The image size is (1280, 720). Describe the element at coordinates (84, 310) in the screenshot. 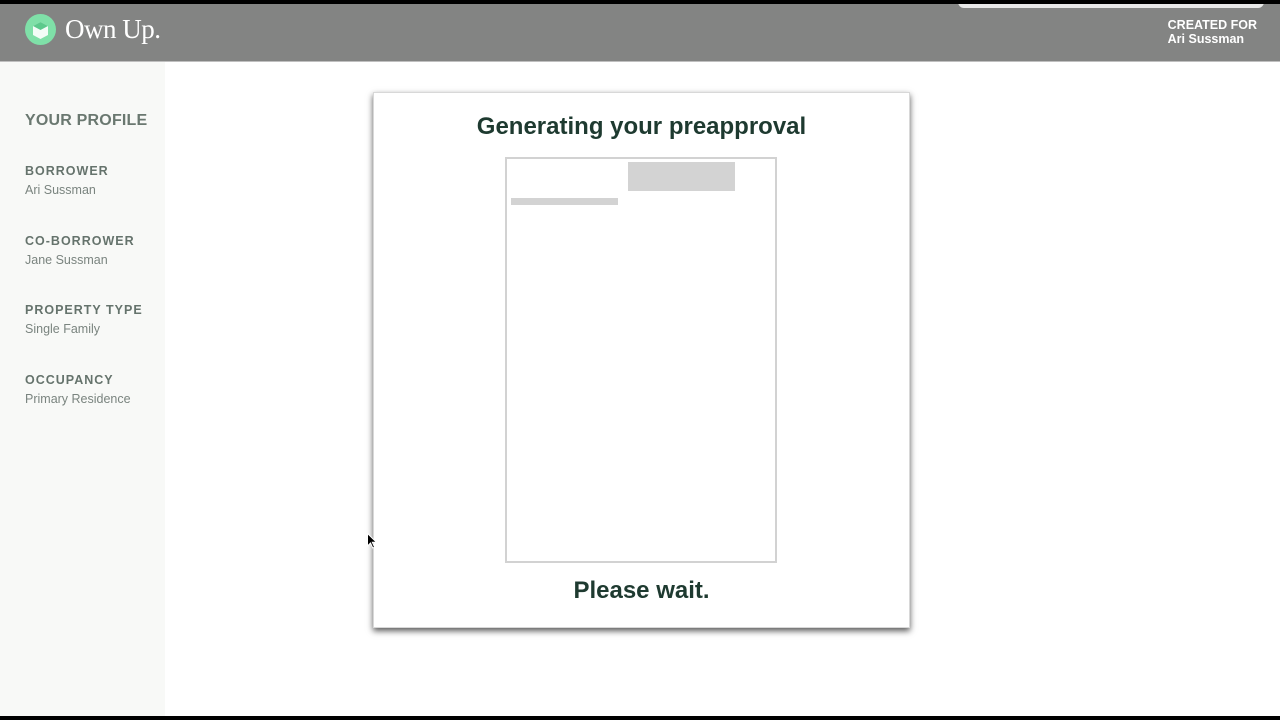

I see `profile-label: PROPERTY TYPE` at that location.